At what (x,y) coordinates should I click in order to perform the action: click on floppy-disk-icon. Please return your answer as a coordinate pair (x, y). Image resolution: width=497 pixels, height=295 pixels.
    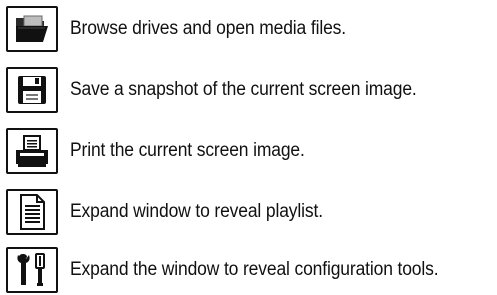
    Looking at the image, I should click on (32, 90).